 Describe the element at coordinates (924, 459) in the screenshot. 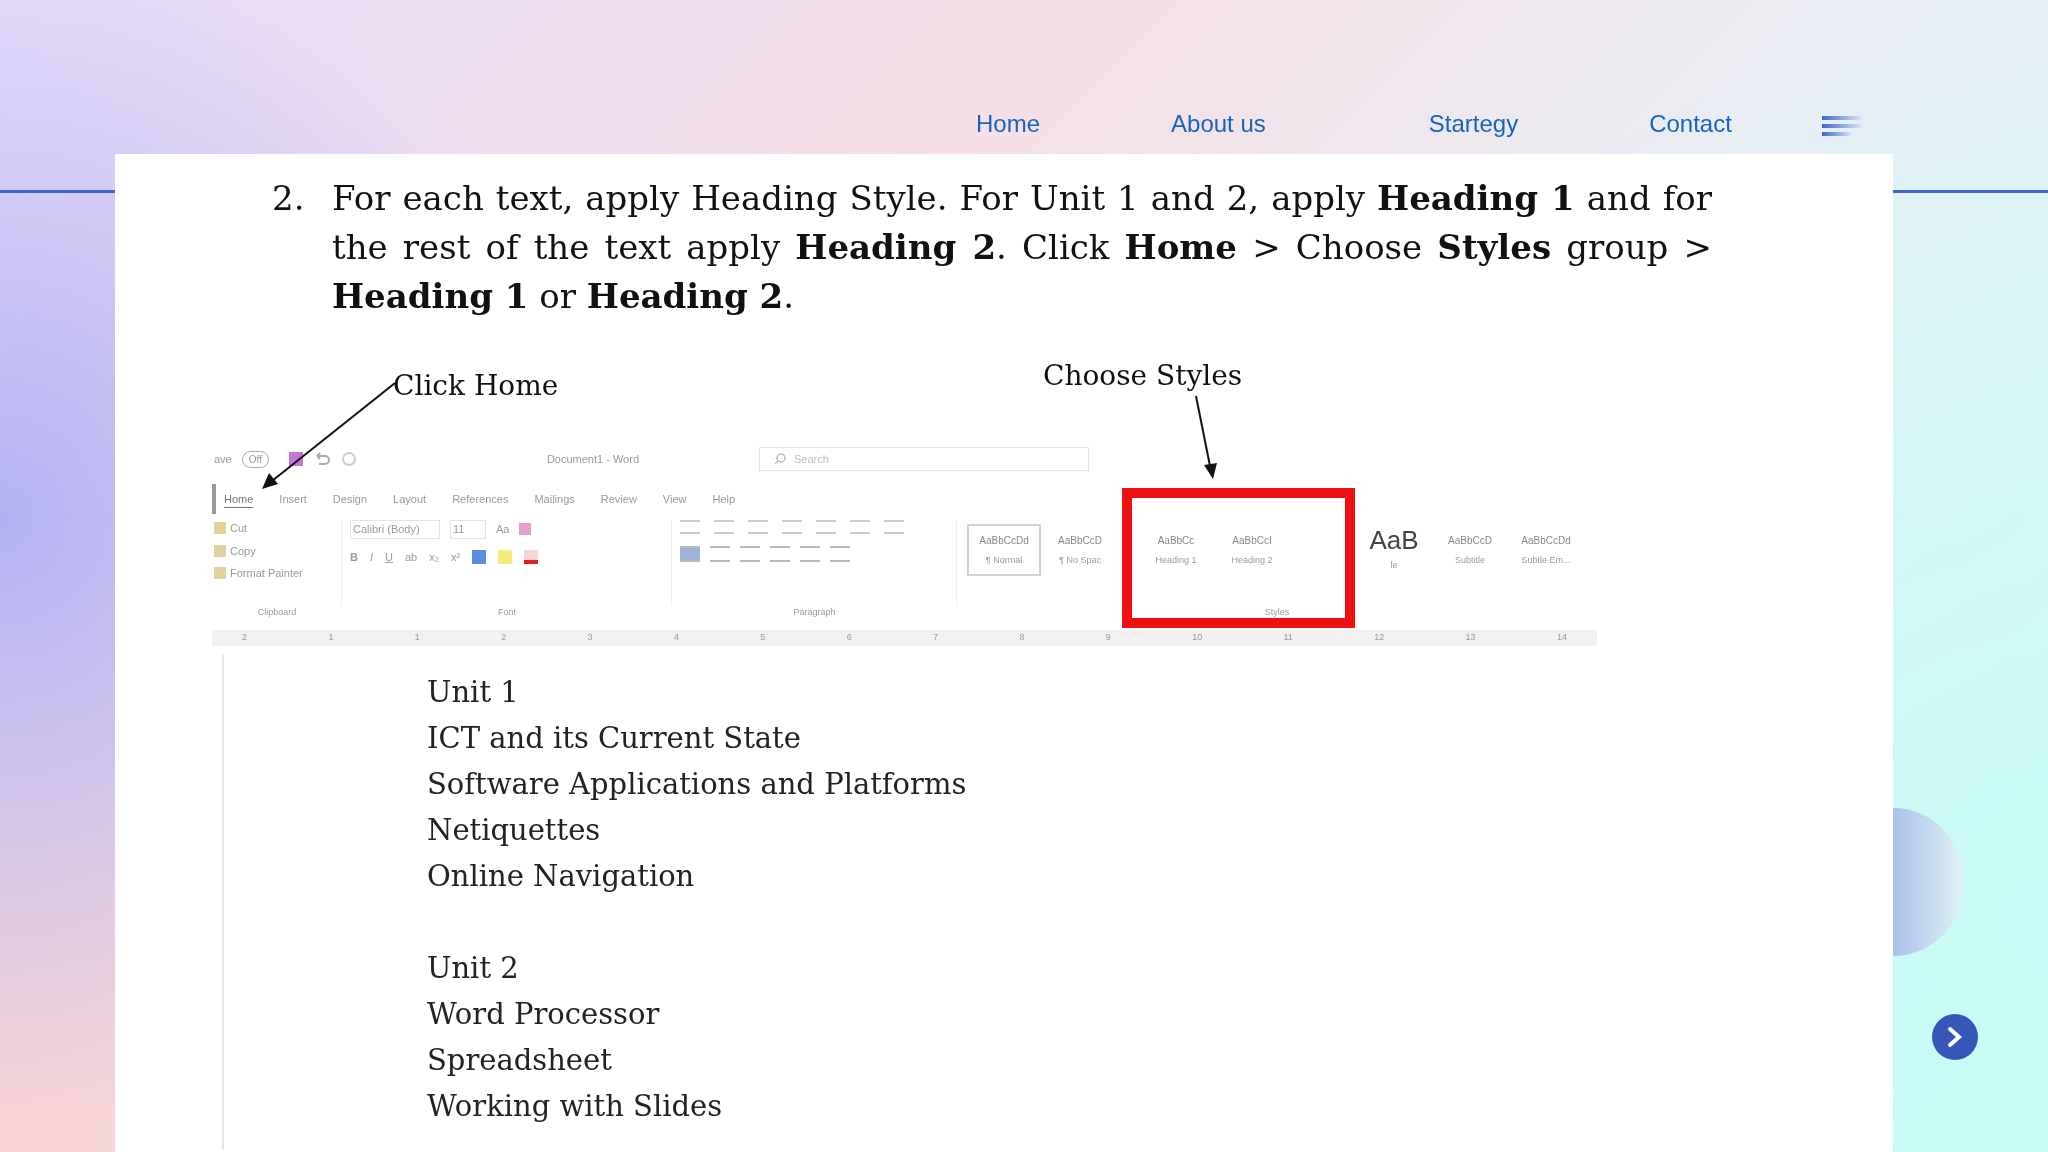

I see `search-field: Search` at that location.